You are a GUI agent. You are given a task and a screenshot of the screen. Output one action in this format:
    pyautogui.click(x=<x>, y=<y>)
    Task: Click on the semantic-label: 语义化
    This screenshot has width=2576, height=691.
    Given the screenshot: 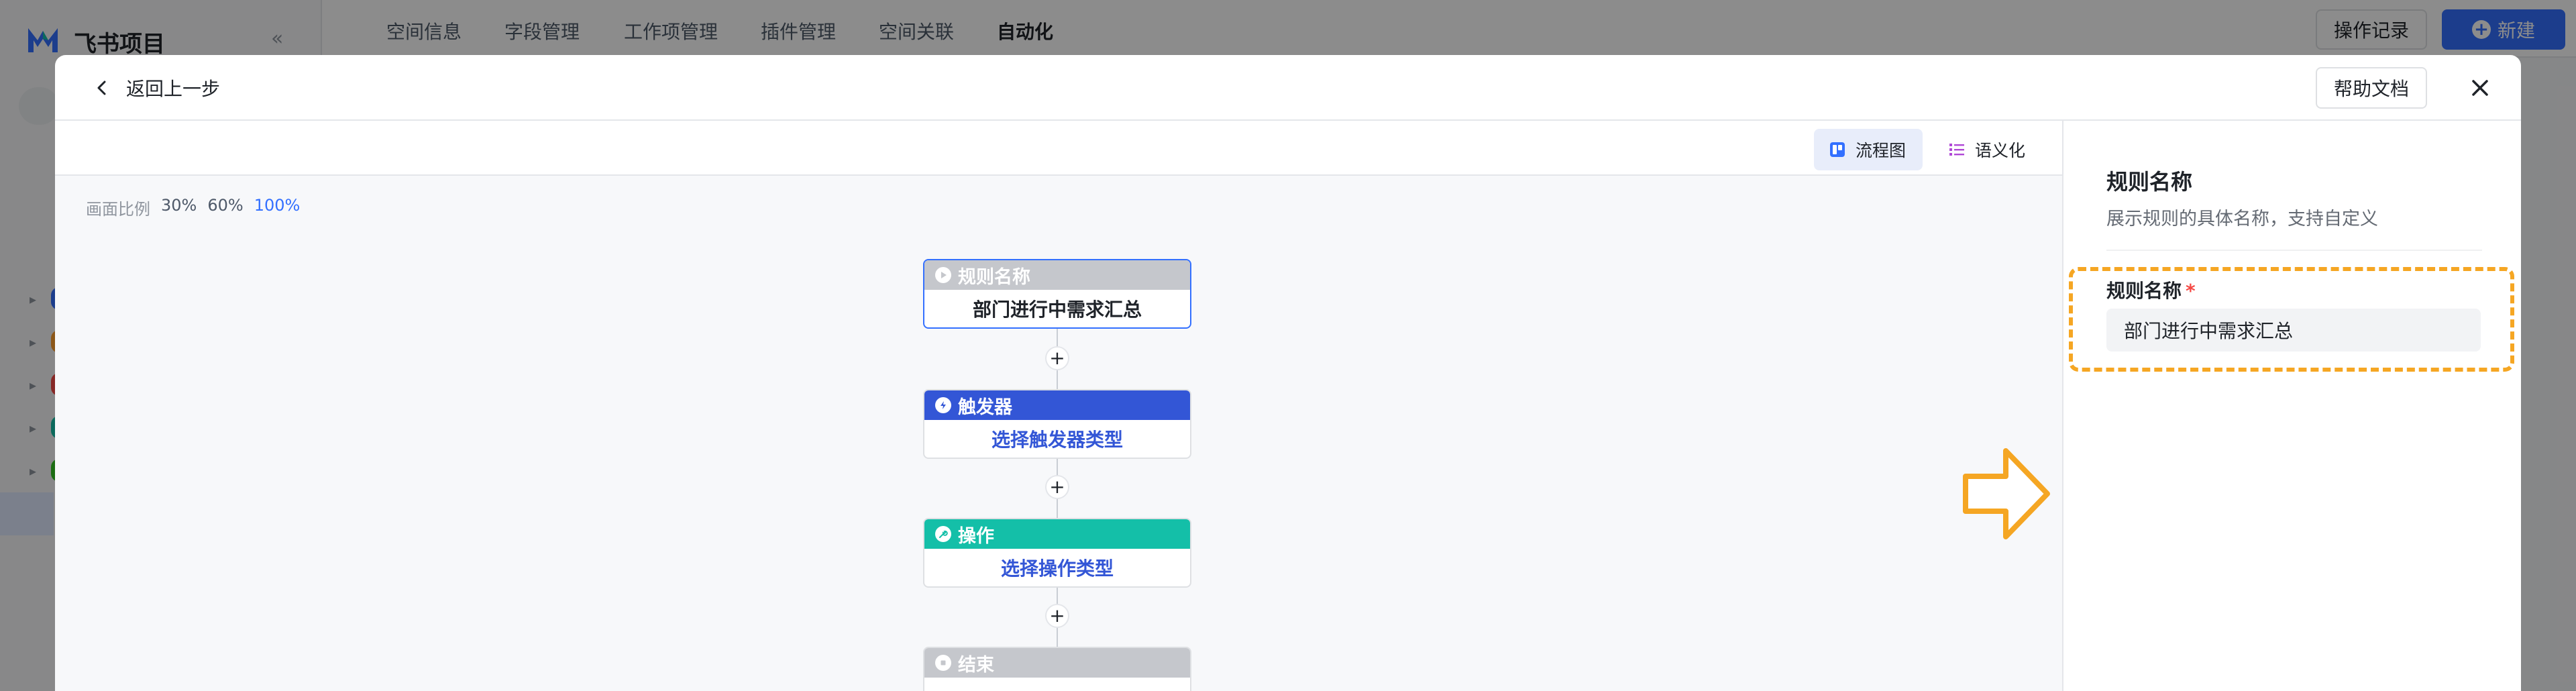 What is the action you would take?
    pyautogui.click(x=2000, y=150)
    